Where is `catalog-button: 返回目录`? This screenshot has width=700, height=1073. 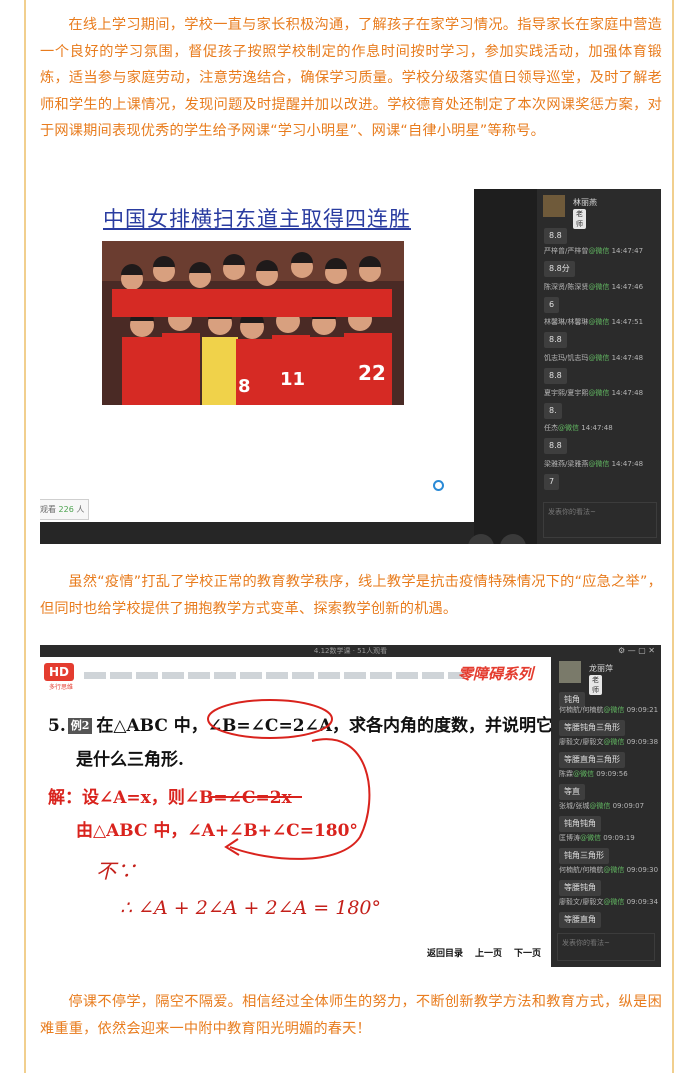 catalog-button: 返回目录 is located at coordinates (445, 954).